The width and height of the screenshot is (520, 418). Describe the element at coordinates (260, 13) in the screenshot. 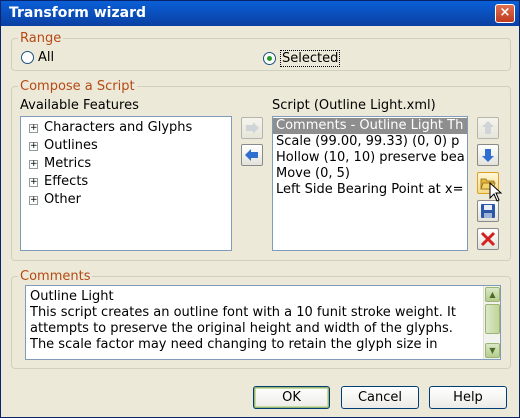

I see `title-bar: Transform wizard ×` at that location.